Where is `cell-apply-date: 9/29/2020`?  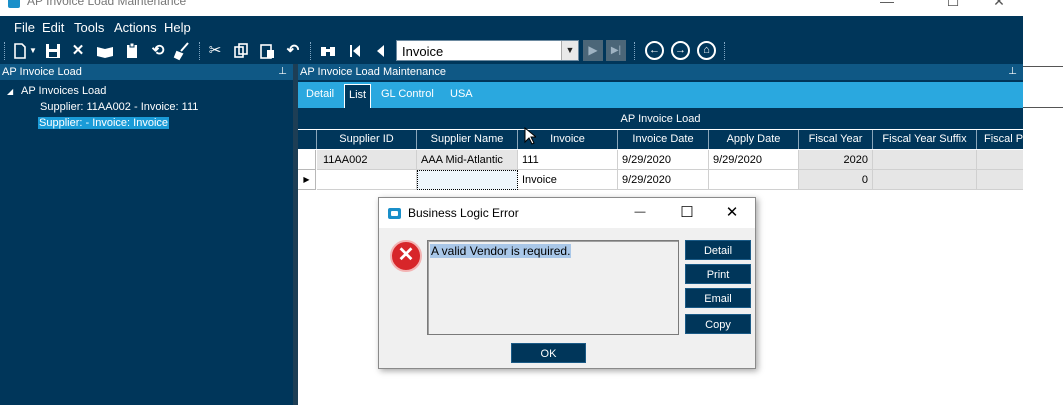
cell-apply-date: 9/29/2020 is located at coordinates (754, 160).